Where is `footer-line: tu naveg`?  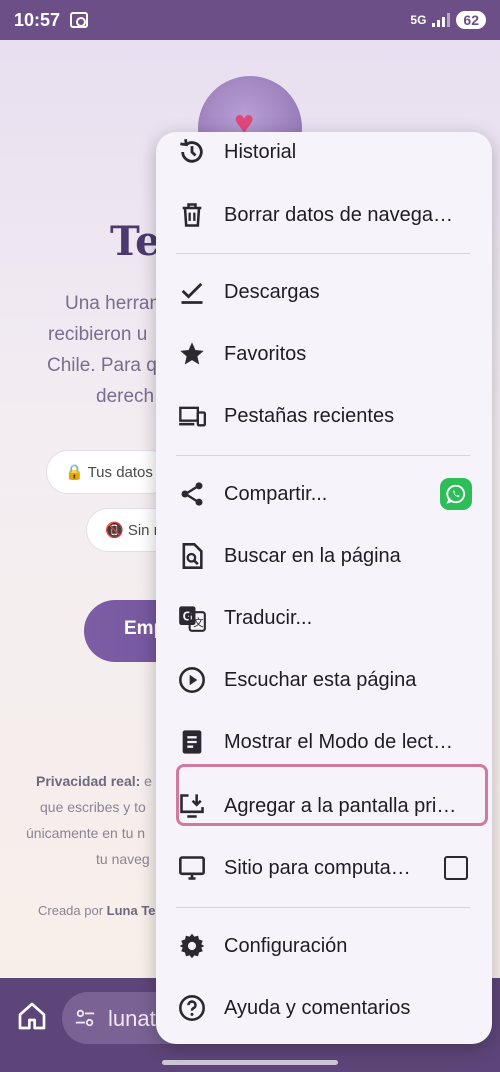
footer-line: tu naveg is located at coordinates (123, 859).